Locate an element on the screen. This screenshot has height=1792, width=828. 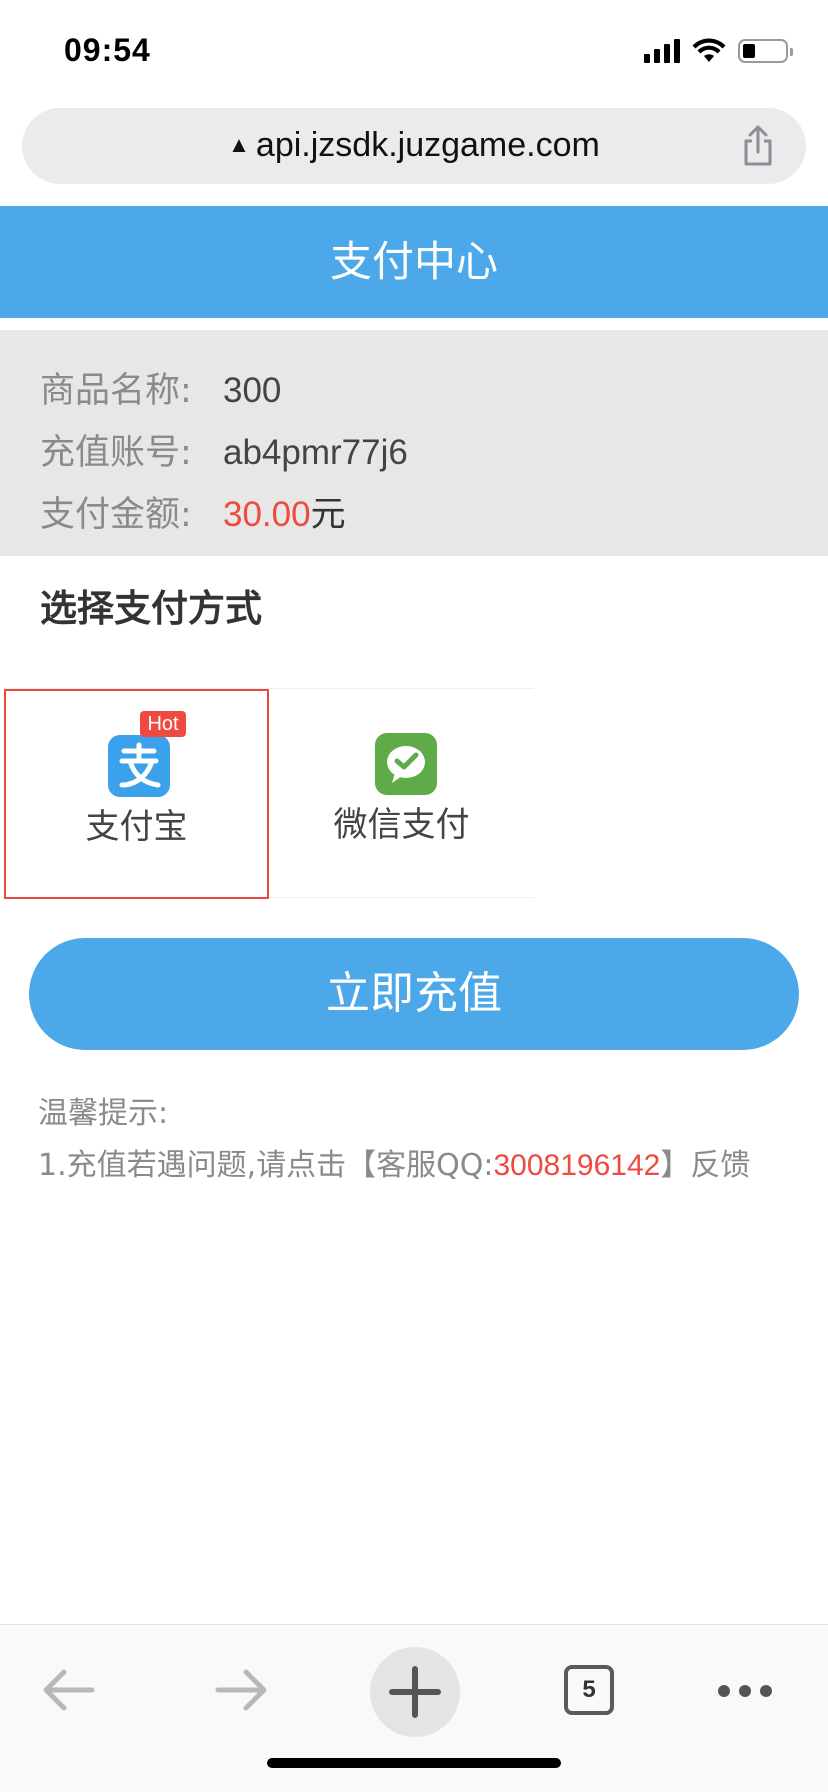
status-bar: 09:54 is located at coordinates (414, 50).